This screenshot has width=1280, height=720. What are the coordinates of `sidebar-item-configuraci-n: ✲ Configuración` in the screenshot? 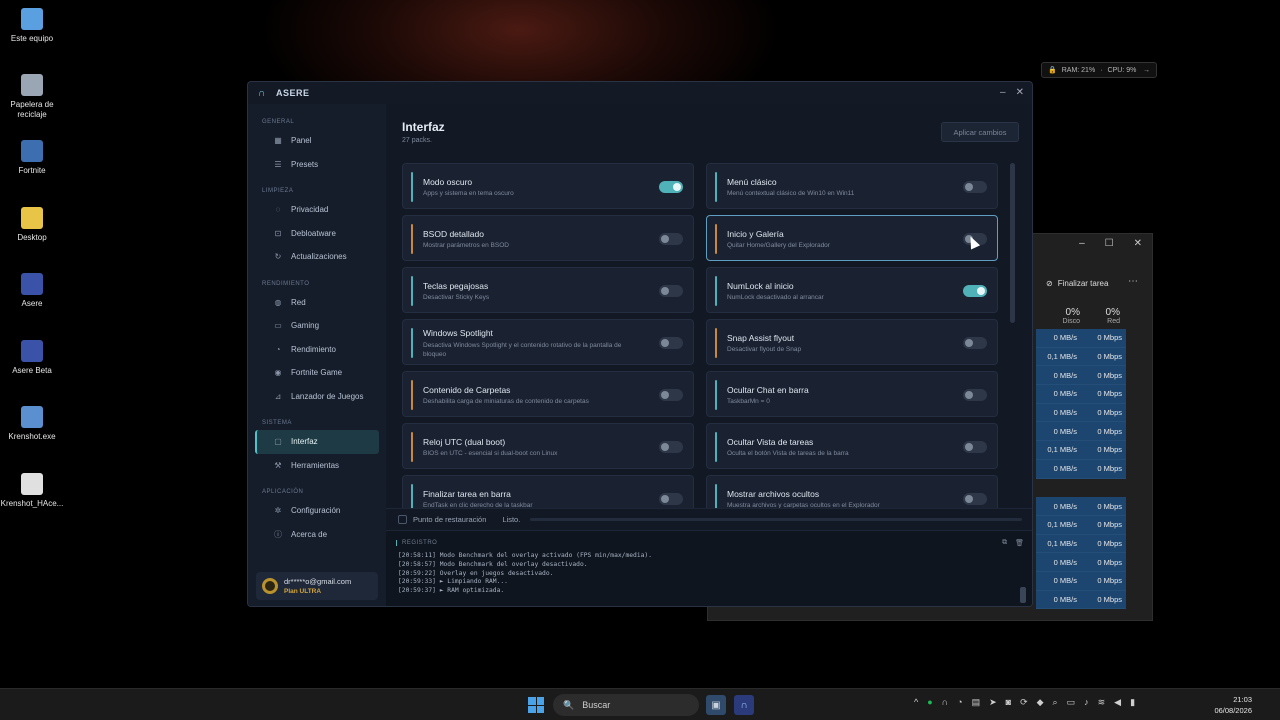 It's located at (317, 511).